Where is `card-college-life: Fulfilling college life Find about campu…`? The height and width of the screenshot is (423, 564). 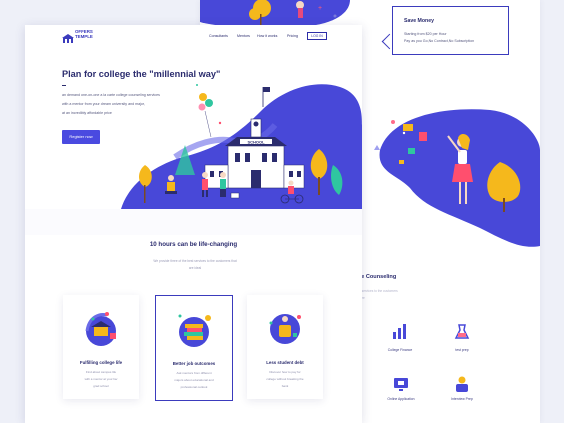 card-college-life: Fulfilling college life Find about campu… is located at coordinates (101, 347).